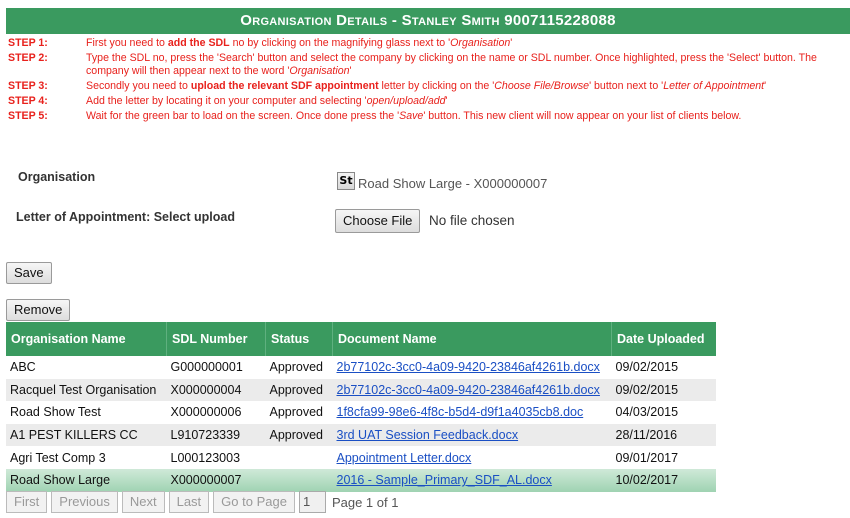  Describe the element at coordinates (365, 502) in the screenshot. I see `page-info: Page 1 of 1` at that location.